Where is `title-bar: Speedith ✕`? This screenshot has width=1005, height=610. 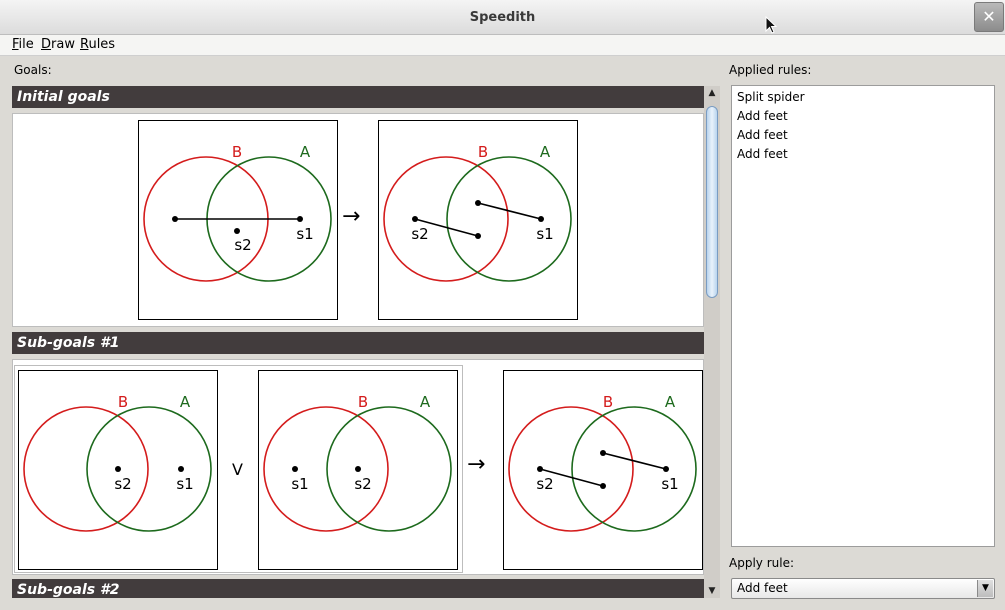
title-bar: Speedith ✕ is located at coordinates (502, 17).